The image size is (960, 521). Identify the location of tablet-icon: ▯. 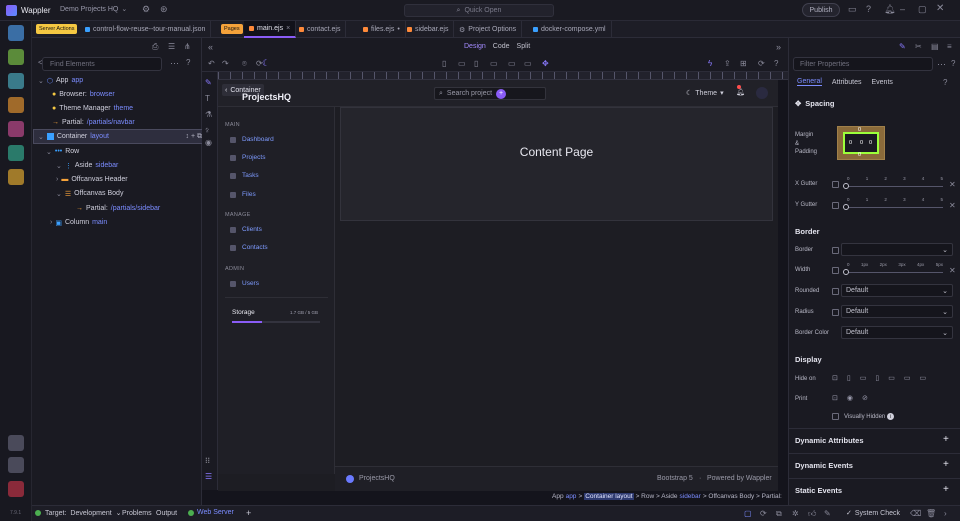
(877, 378).